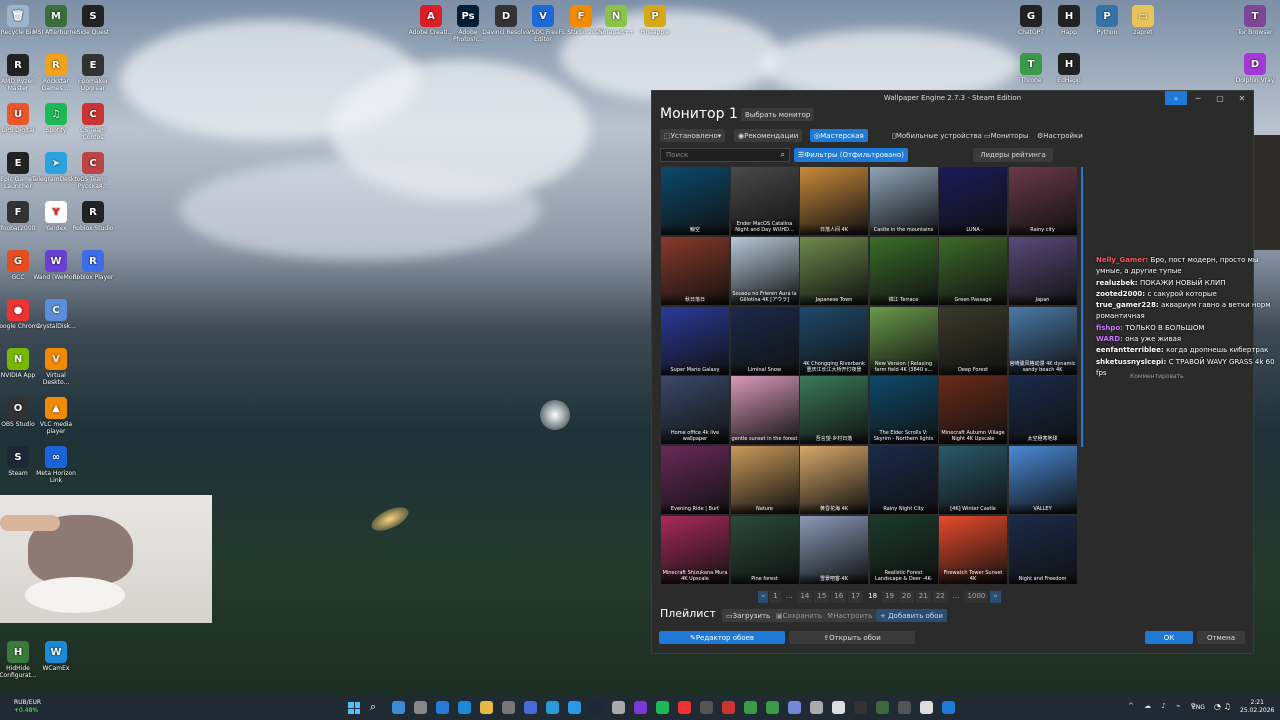  I want to click on desktop-icon: ∞ Meta Horizon Link, so click(56, 465).